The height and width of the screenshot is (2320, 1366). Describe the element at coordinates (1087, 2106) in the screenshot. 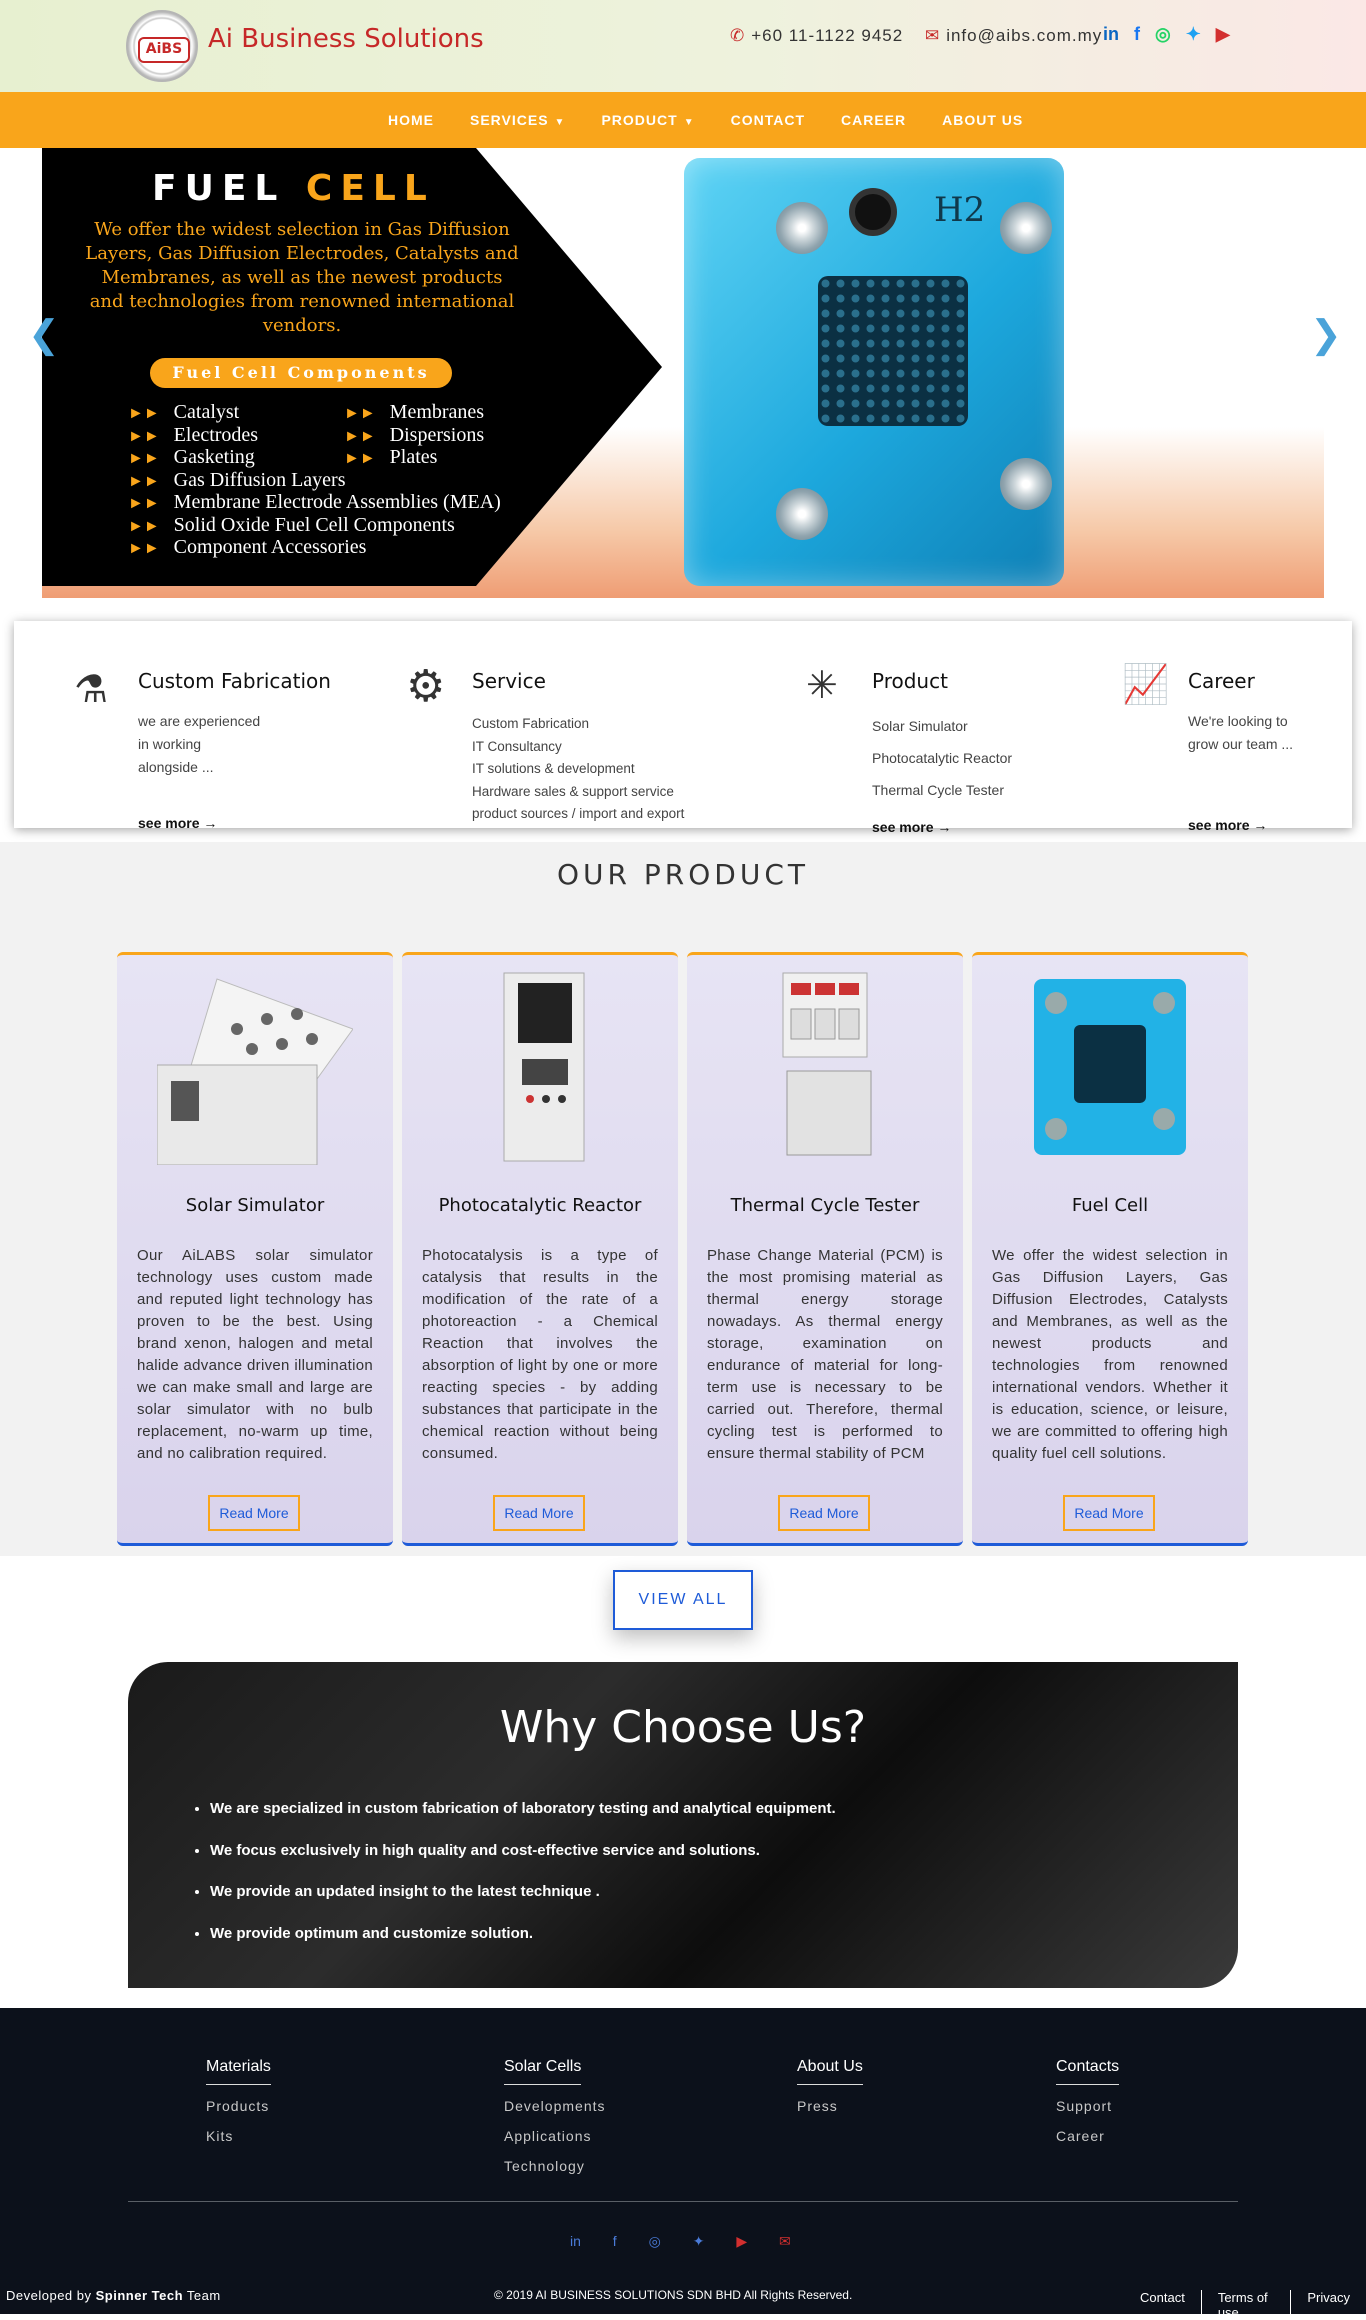

I see `footer-link: Support` at that location.